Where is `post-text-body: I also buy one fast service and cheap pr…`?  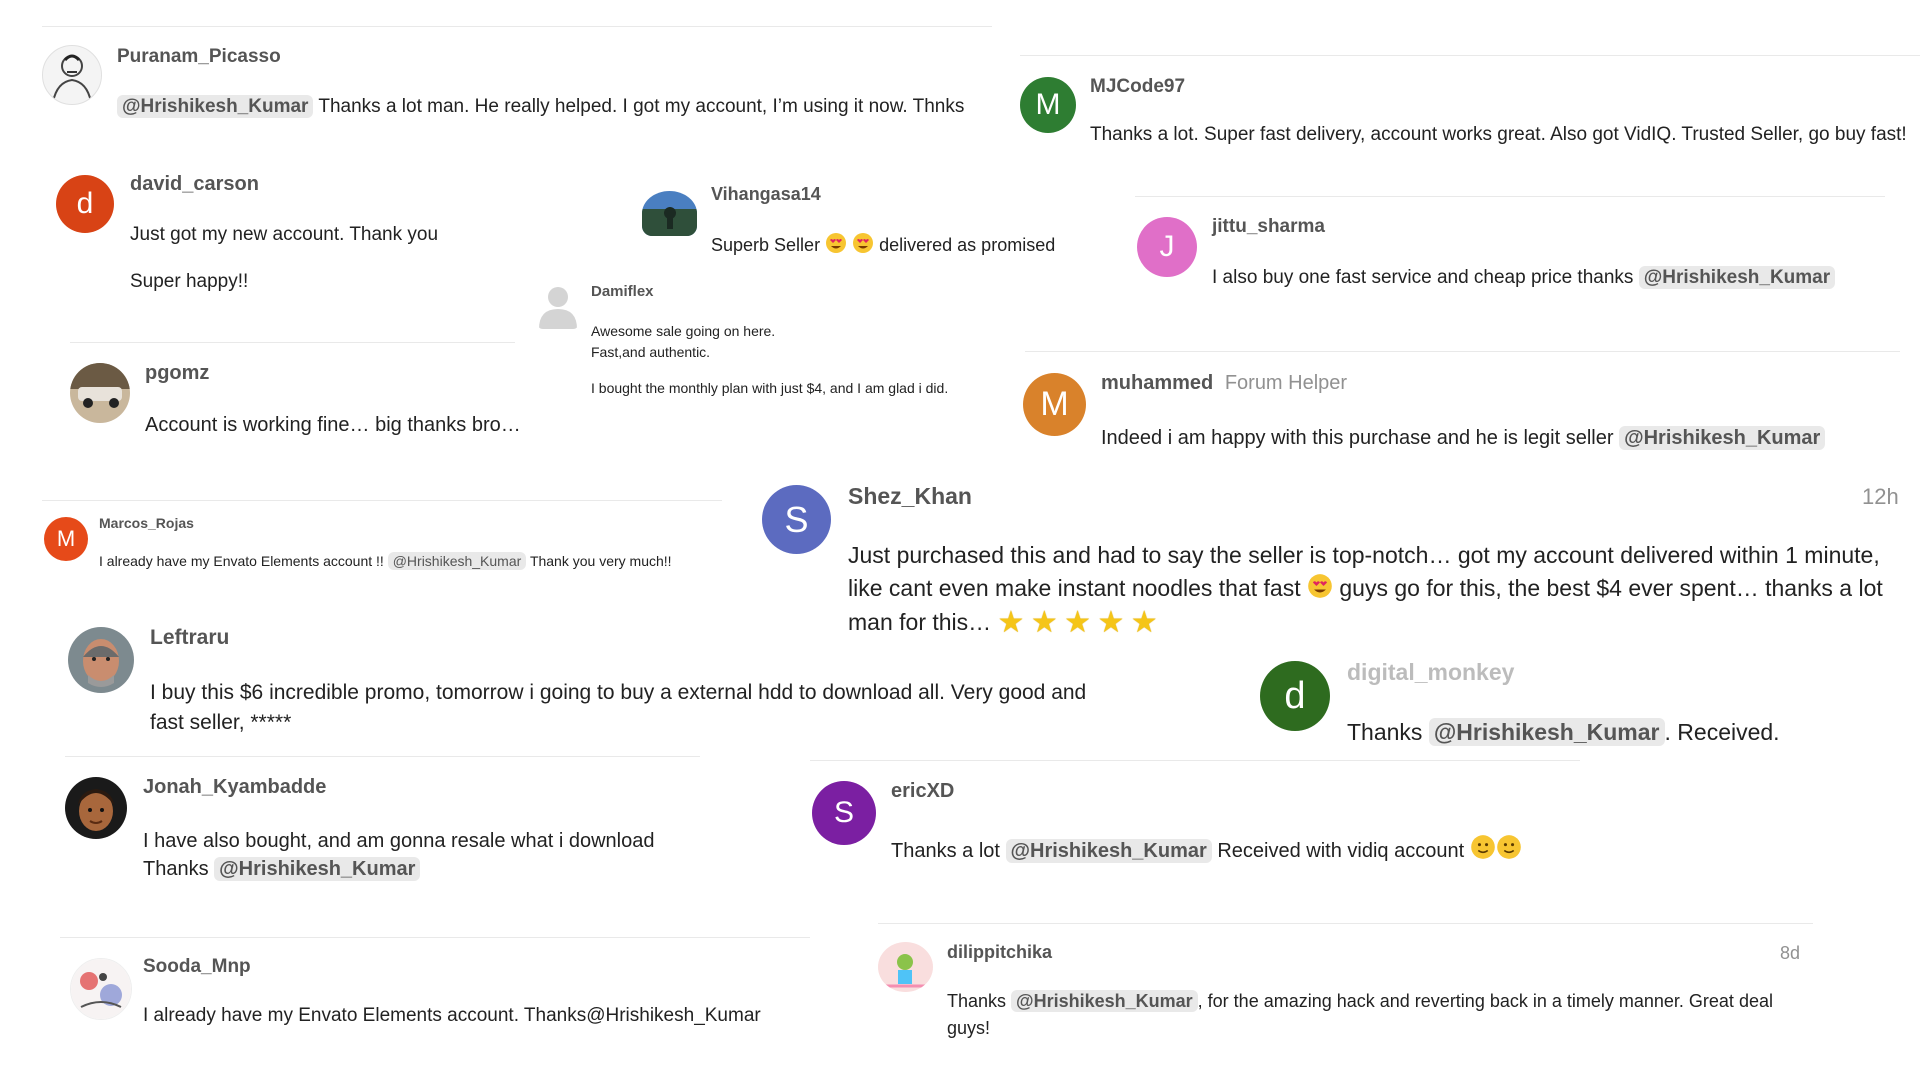
post-text-body: I also buy one fast service and cheap pr… is located at coordinates (1423, 277).